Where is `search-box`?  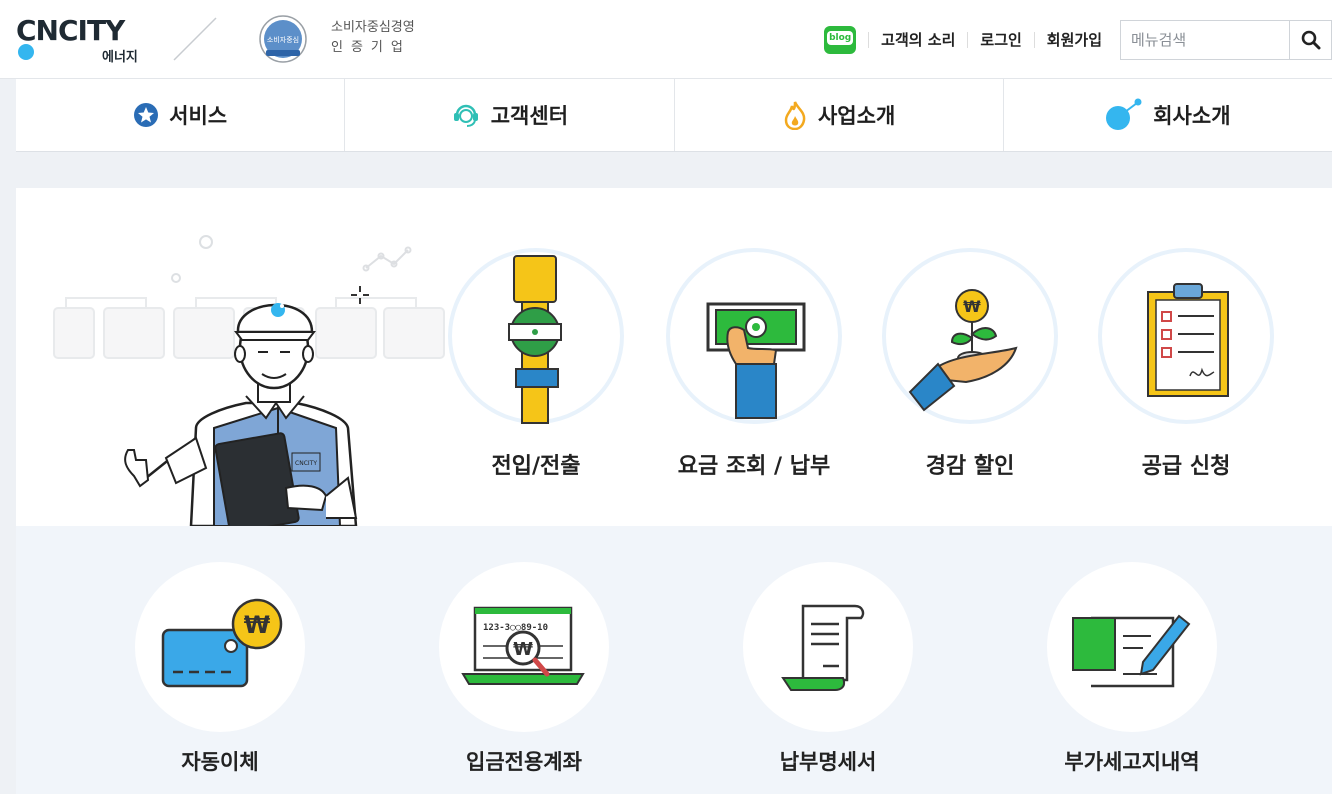 search-box is located at coordinates (1226, 40).